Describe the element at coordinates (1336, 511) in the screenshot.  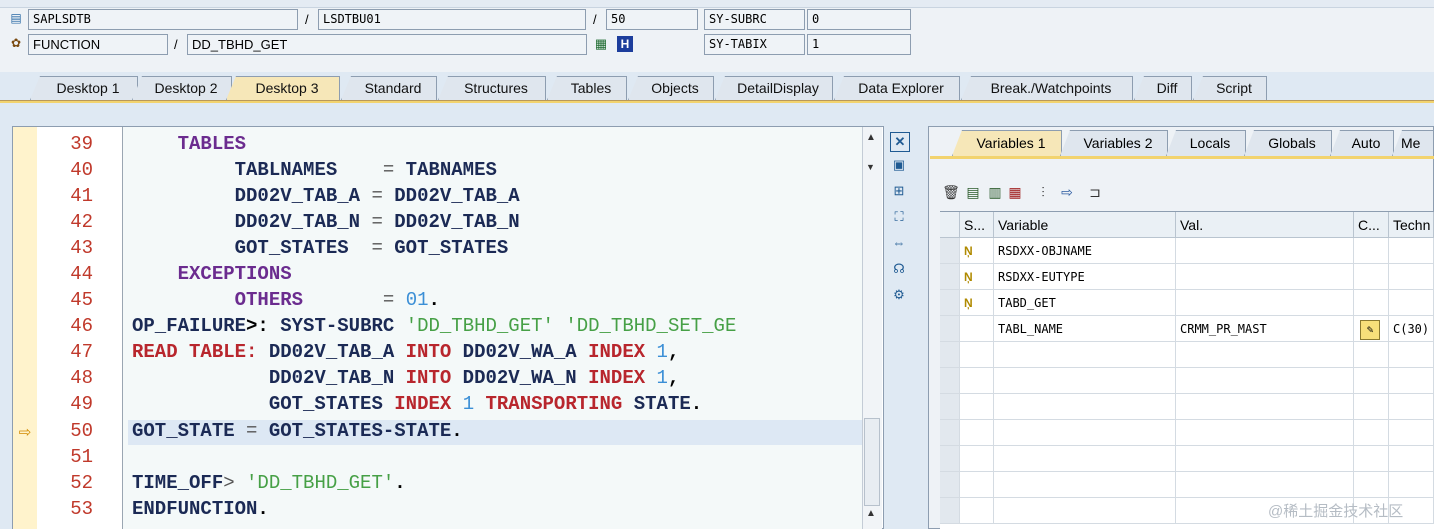
I see `watermark-text: @稀土掘金技术社区` at that location.